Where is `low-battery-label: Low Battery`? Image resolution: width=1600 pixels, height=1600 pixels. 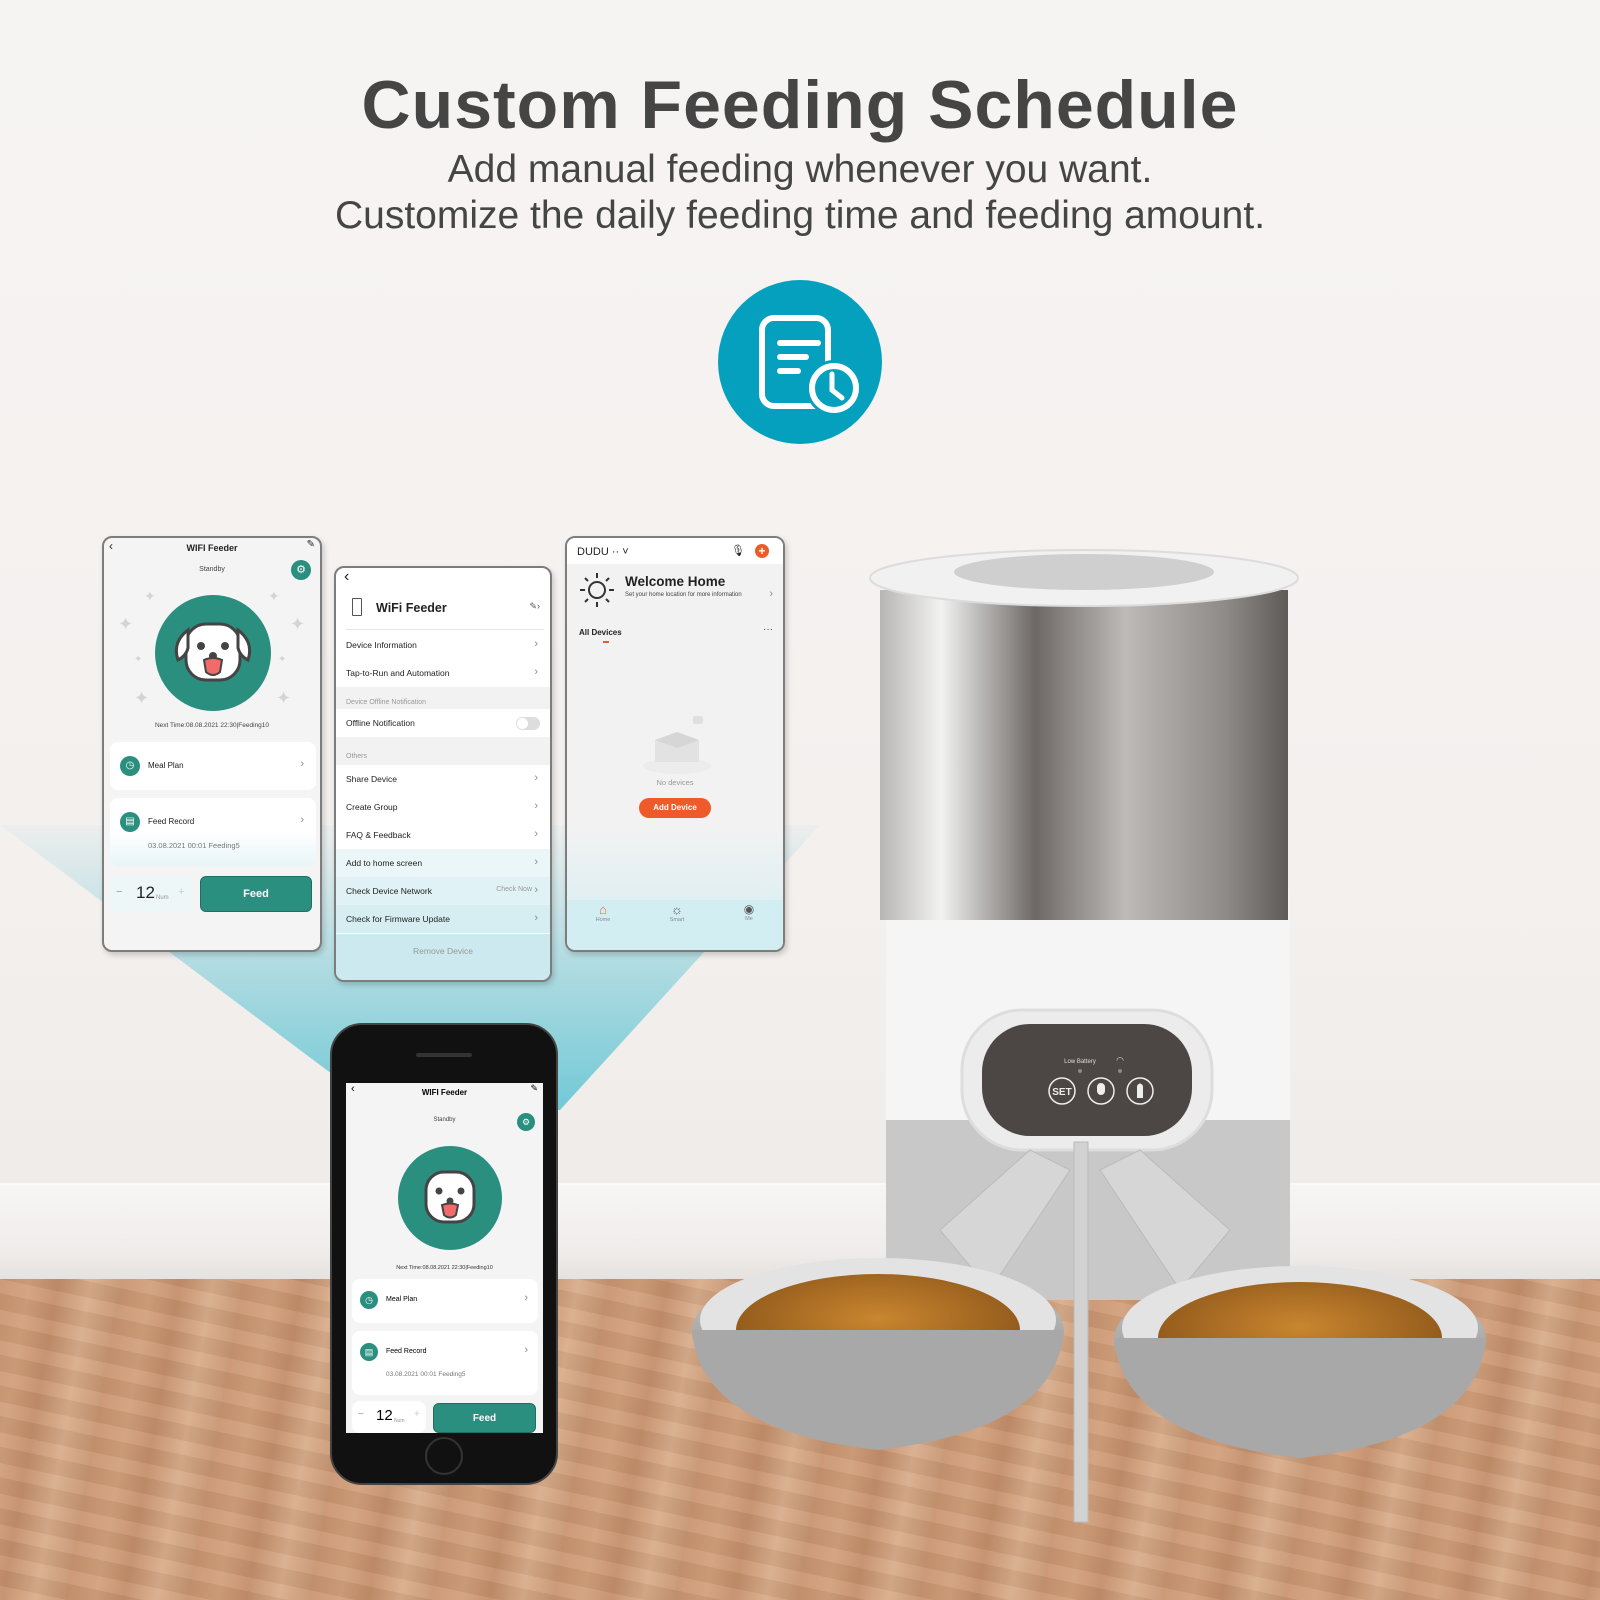
low-battery-label: Low Battery is located at coordinates (1080, 1062).